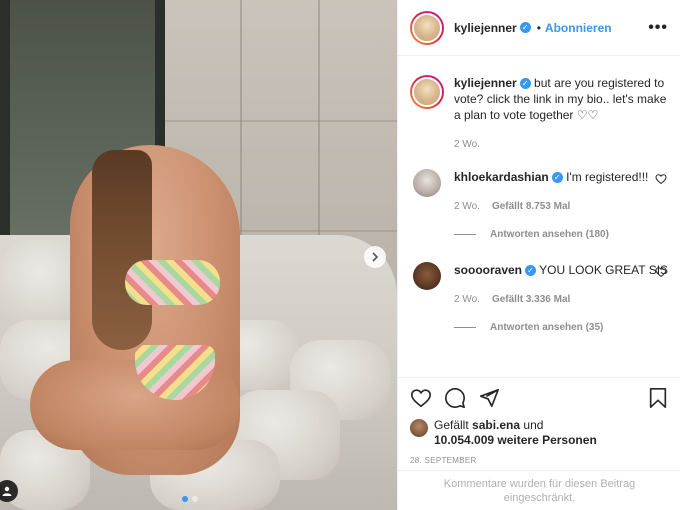  Describe the element at coordinates (485, 28) in the screenshot. I see `username-link: kyliejenner` at that location.